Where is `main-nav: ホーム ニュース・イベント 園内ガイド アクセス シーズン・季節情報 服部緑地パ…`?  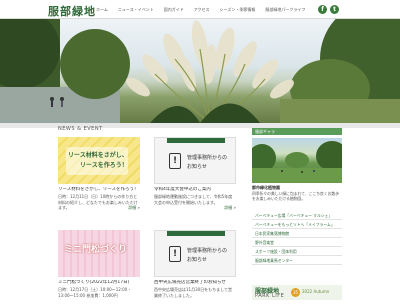
main-nav: ホーム ニュース・イベント 園内ガイド アクセス シーズン・季節情報 服部緑地パ… is located at coordinates (200, 10).